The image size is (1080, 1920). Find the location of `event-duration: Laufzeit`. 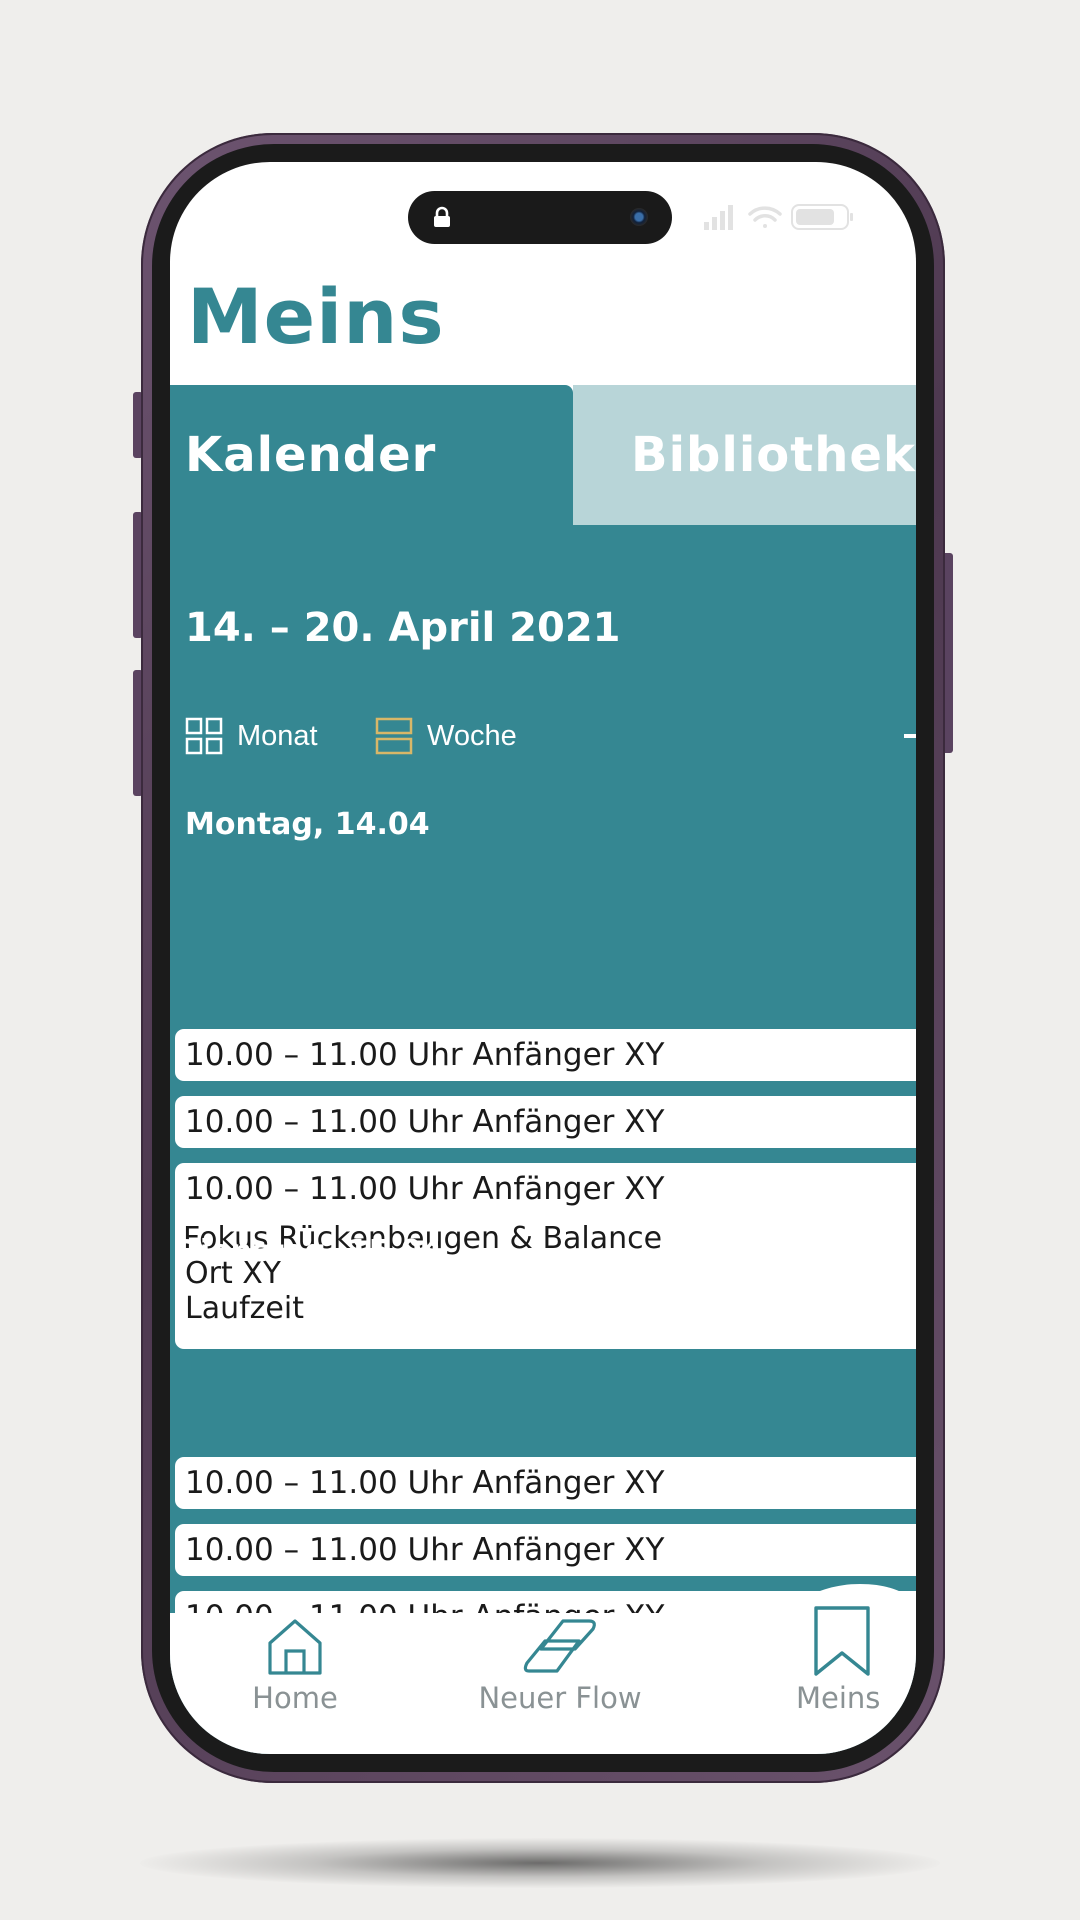

event-duration: Laufzeit is located at coordinates (244, 1308).